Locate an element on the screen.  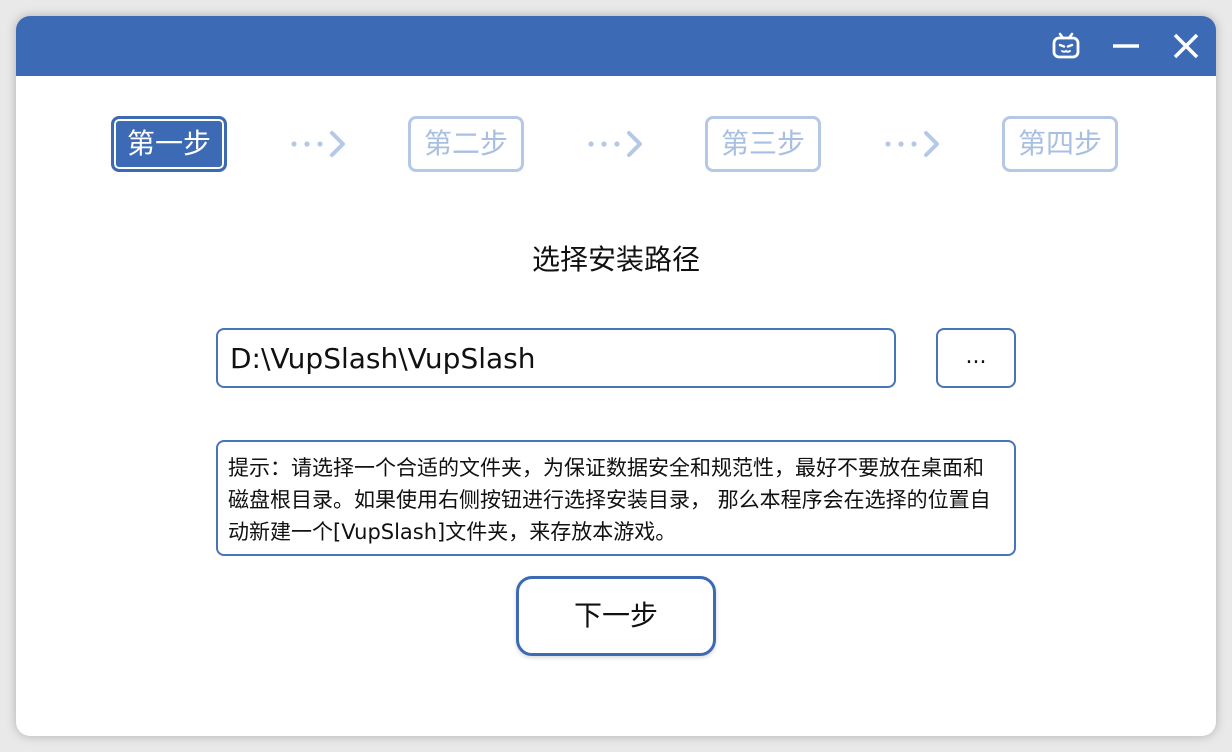
step-1: 第一步 is located at coordinates (169, 144).